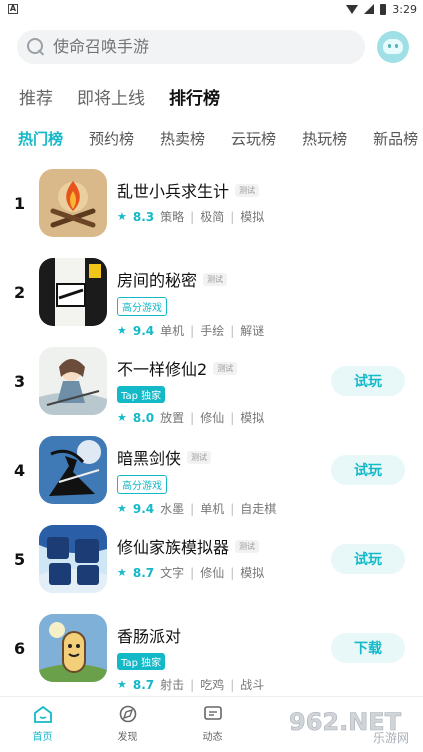 This screenshot has height=752, width=423. What do you see at coordinates (211, 9) in the screenshot?
I see `status-bar: A 3:29` at bounding box center [211, 9].